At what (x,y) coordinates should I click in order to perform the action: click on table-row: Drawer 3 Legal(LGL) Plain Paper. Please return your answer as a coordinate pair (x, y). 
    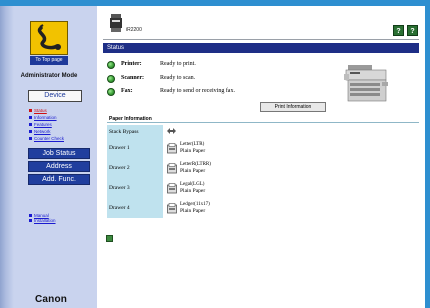
    Looking at the image, I should click on (159, 188).